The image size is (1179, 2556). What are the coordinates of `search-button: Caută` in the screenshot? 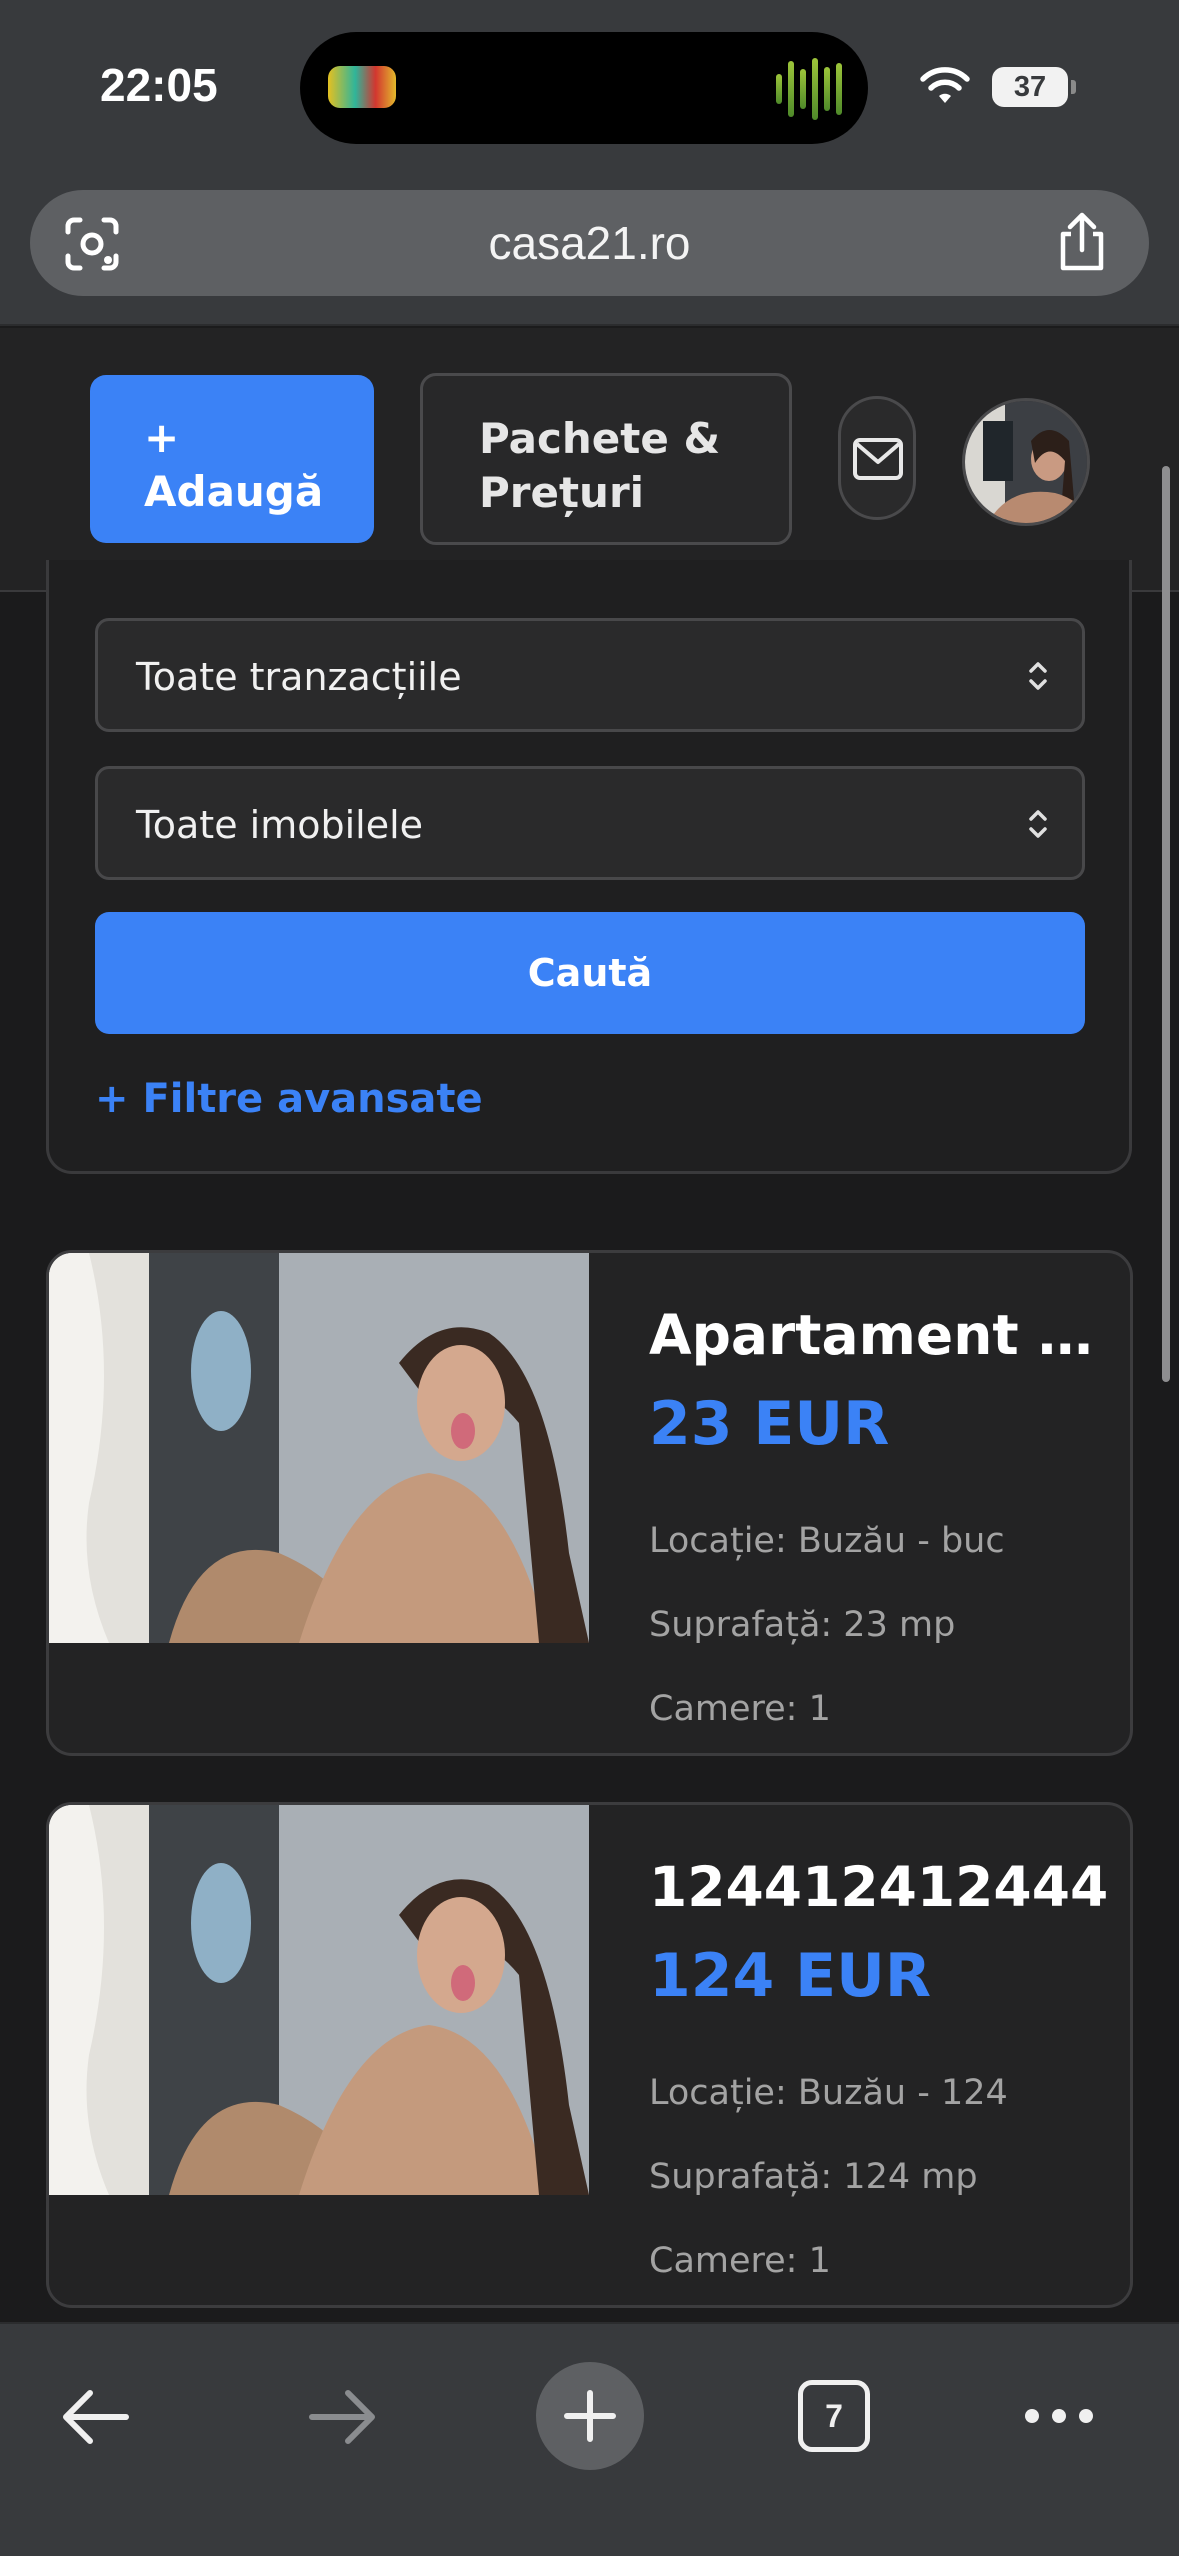 It's located at (590, 973).